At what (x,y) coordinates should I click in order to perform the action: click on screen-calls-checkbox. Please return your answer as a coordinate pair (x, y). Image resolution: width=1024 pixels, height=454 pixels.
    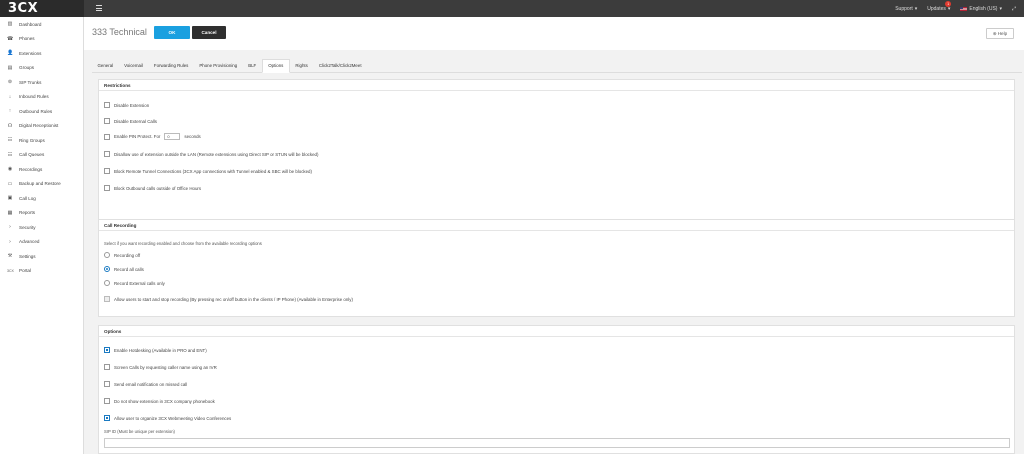
    Looking at the image, I should click on (107, 367).